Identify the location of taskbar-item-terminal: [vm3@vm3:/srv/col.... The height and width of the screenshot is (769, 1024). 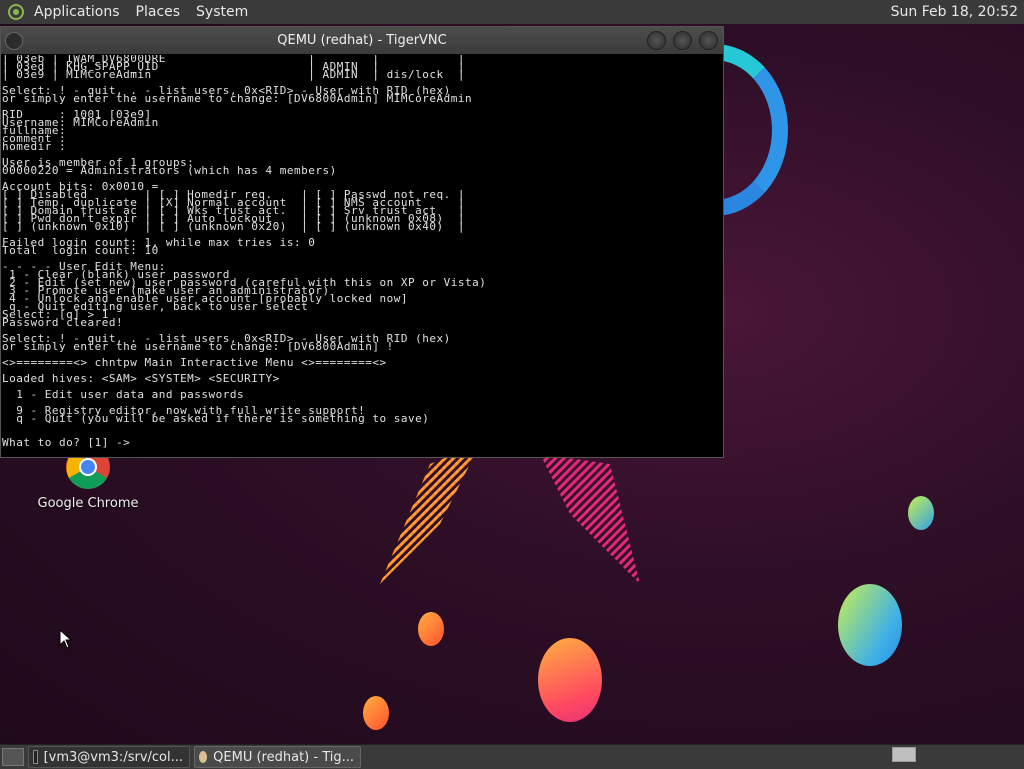
(109, 757).